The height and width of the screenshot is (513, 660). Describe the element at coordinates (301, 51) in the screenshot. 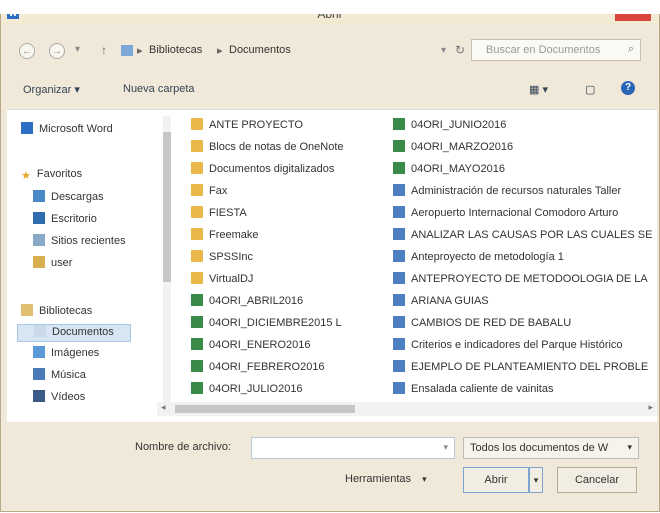

I see `address-path: ▸ Bibliotecas ▸ Documentos ▾ ↻` at that location.